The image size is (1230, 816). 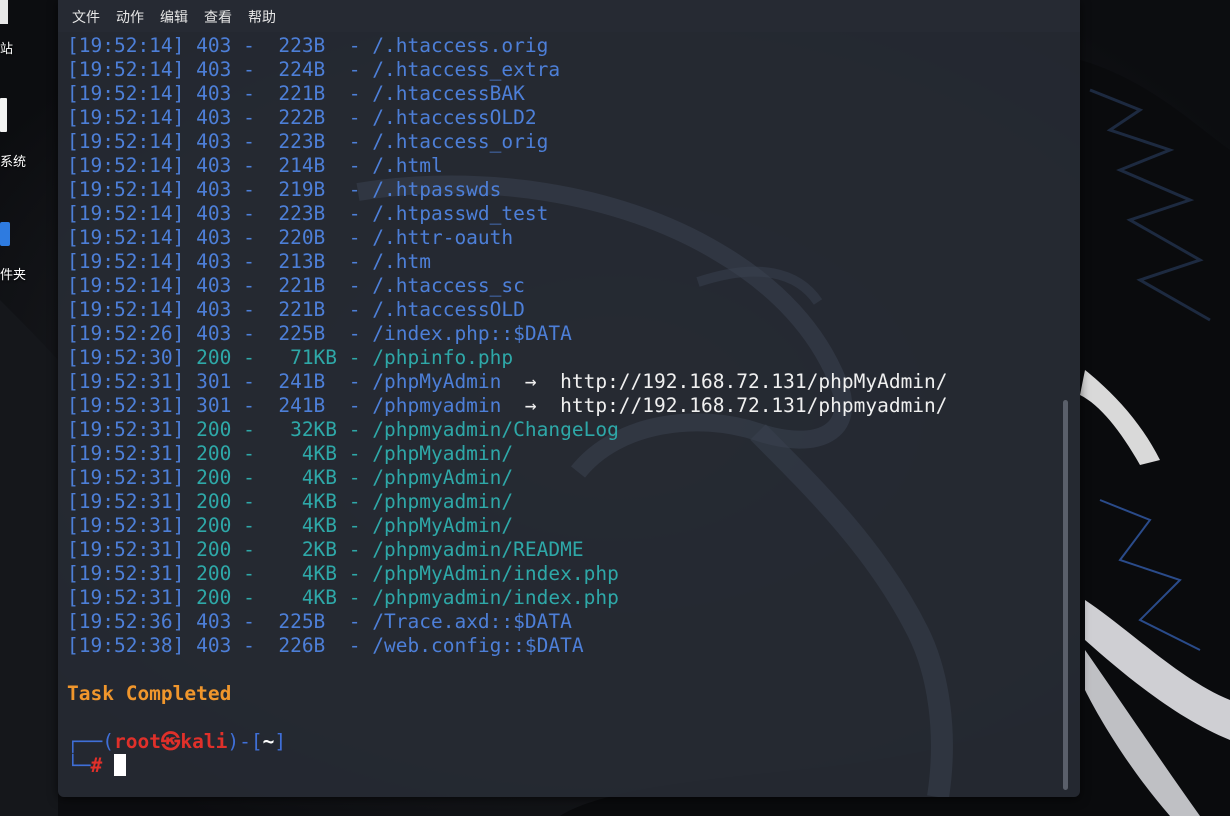 I want to click on request-path: /phpMyadmin/, so click(x=443, y=453).